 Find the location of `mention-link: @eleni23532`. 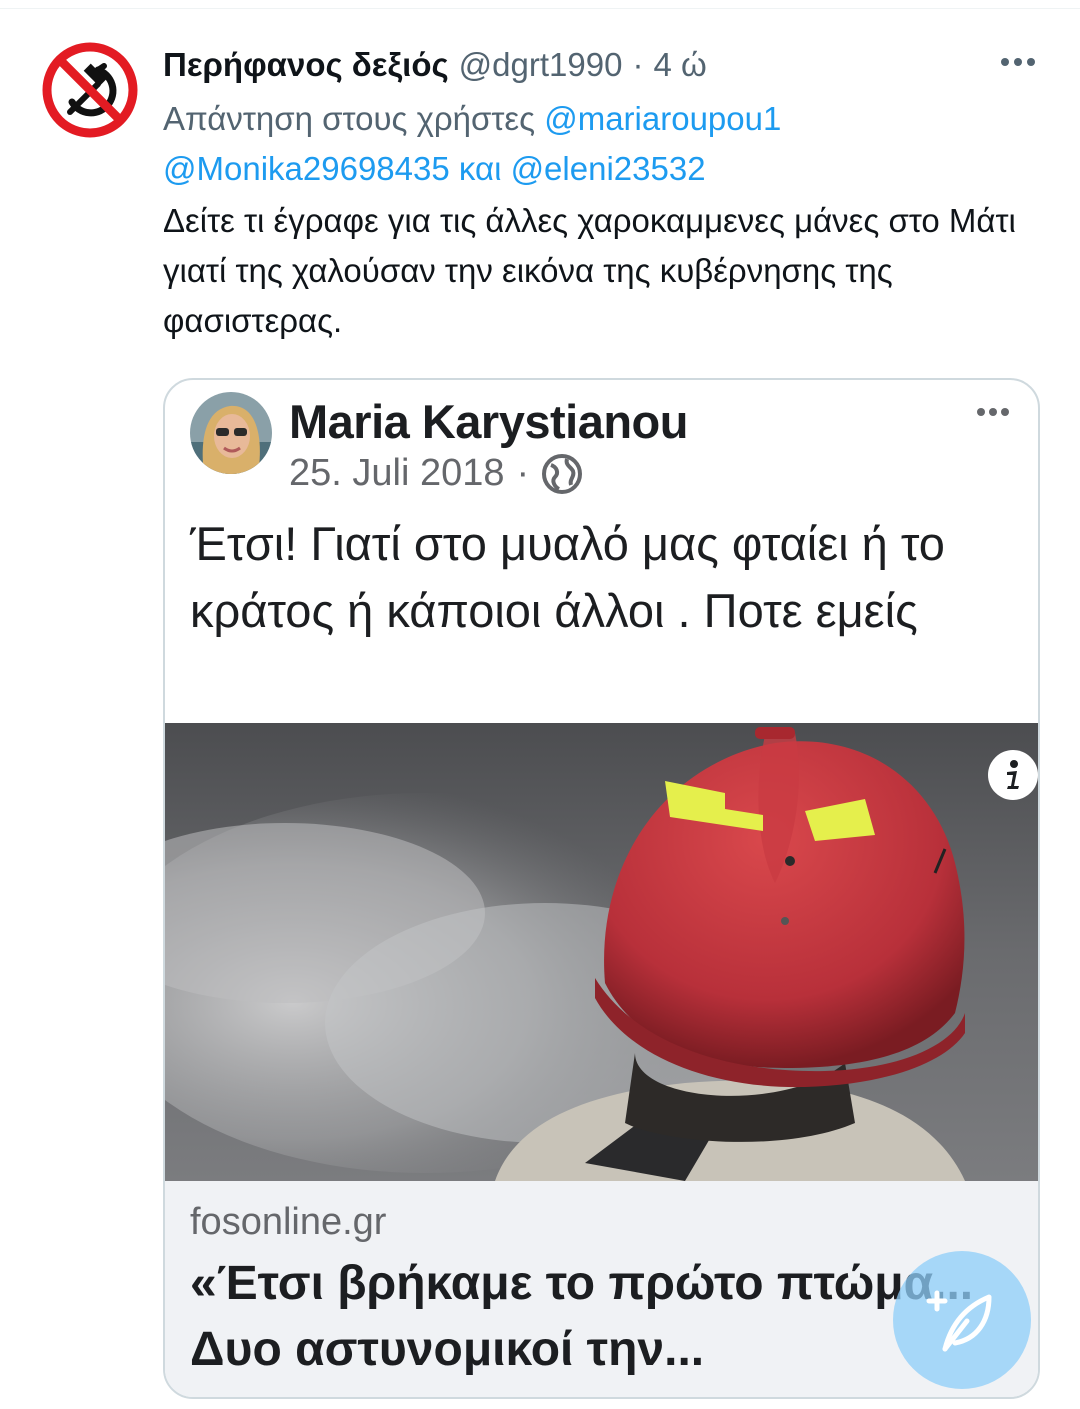

mention-link: @eleni23532 is located at coordinates (608, 168).